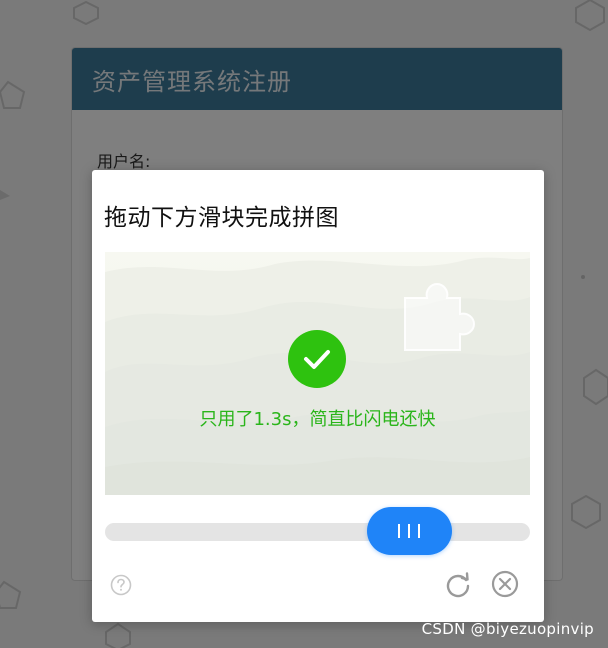 The height and width of the screenshot is (648, 608). What do you see at coordinates (317, 532) in the screenshot?
I see `slider-track` at bounding box center [317, 532].